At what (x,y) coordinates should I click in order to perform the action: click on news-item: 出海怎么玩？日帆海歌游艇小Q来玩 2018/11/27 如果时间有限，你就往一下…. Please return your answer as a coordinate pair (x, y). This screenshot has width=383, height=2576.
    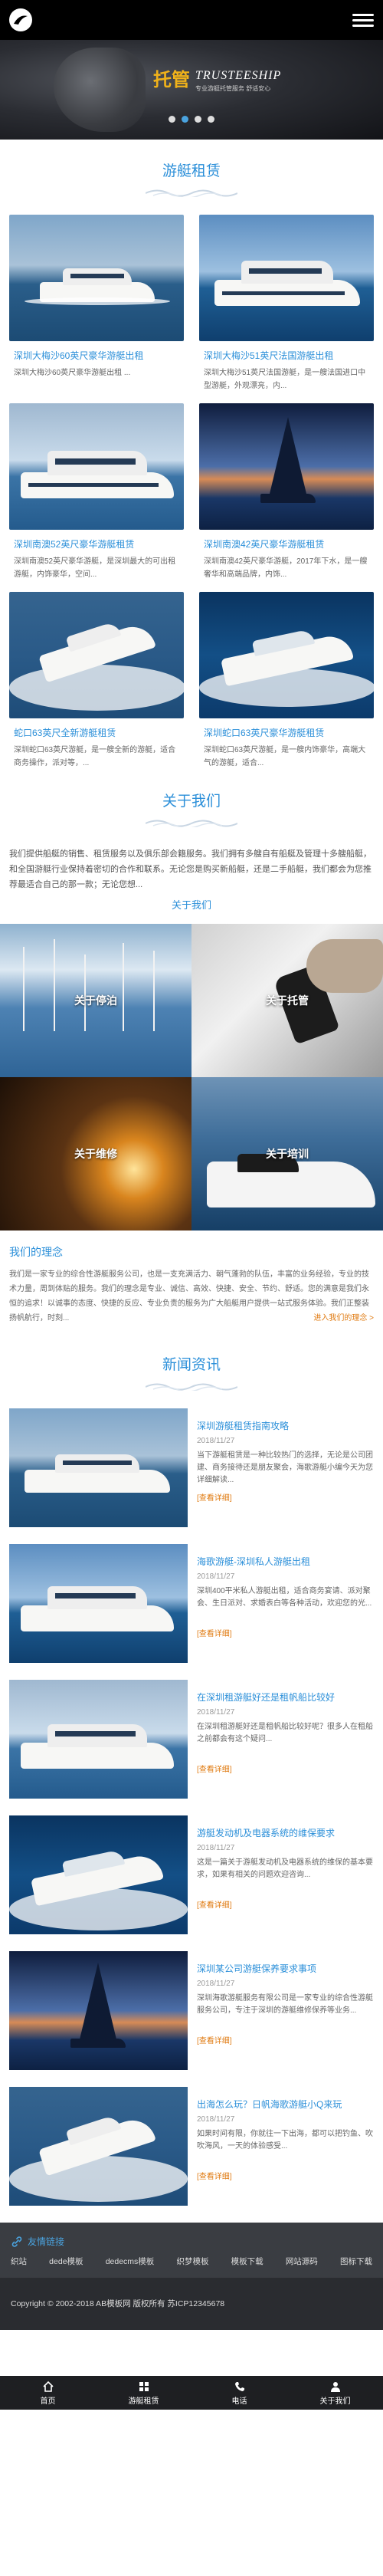
    Looking at the image, I should click on (192, 2146).